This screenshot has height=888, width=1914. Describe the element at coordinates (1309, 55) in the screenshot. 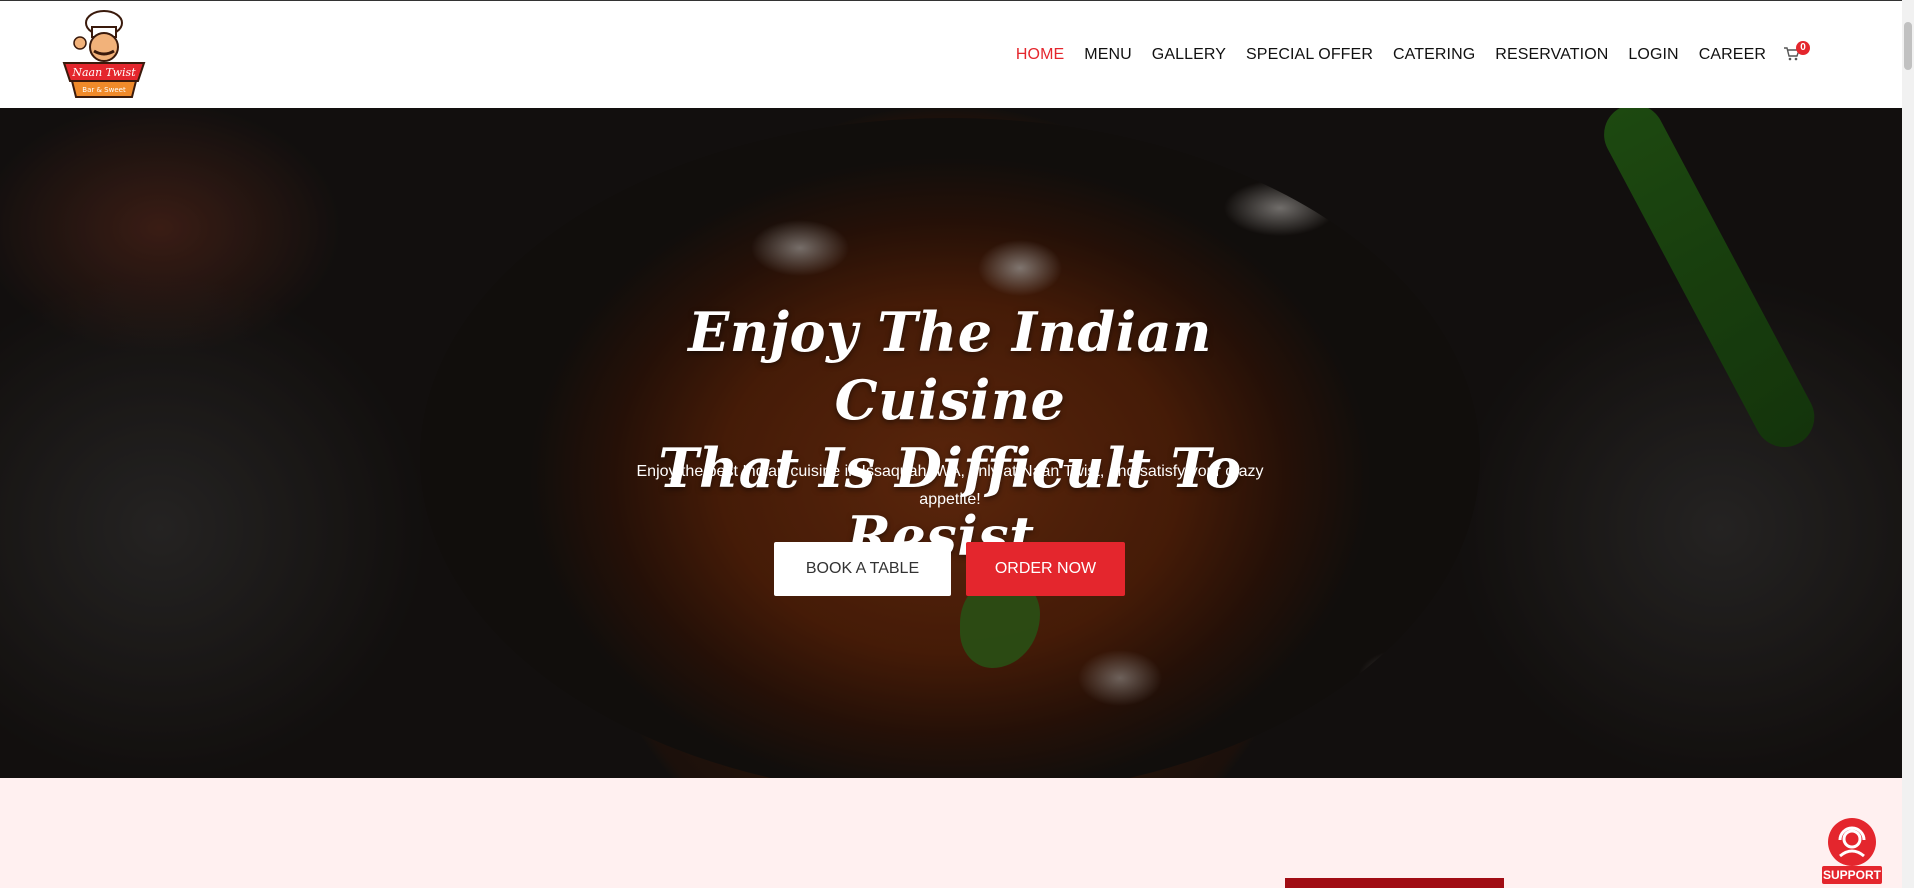

I see `nav-special-offer: SPECIAL OFFER` at that location.